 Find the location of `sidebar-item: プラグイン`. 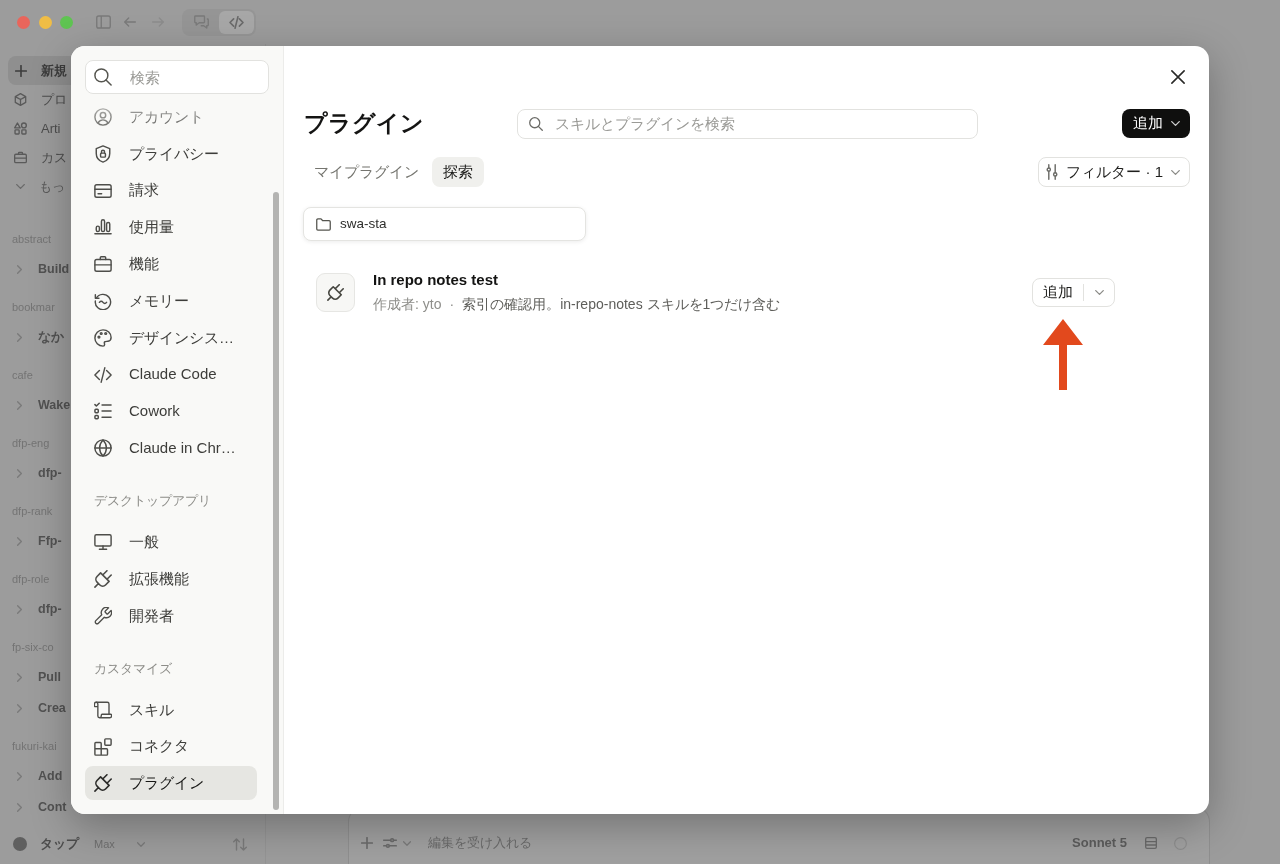

sidebar-item: プラグイン is located at coordinates (171, 783).